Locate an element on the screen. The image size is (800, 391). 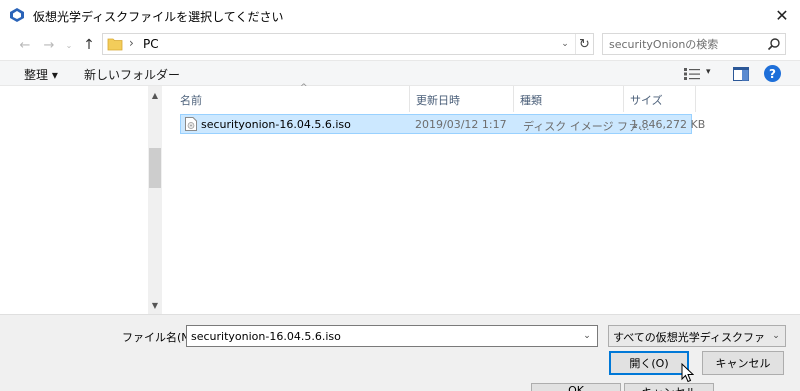
breadcrumb-pc: PC is located at coordinates (151, 44).